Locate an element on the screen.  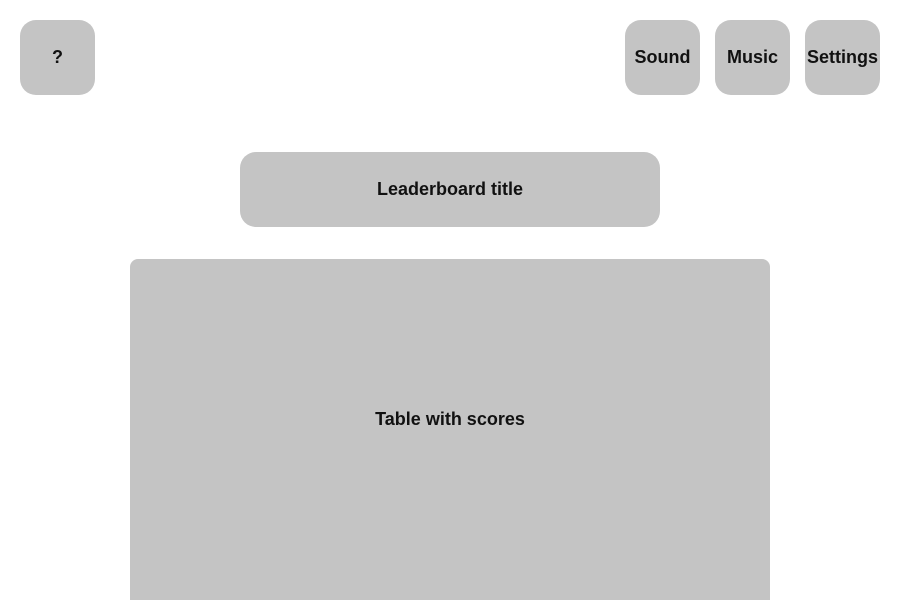
sound-button-label: Sound is located at coordinates (662, 57).